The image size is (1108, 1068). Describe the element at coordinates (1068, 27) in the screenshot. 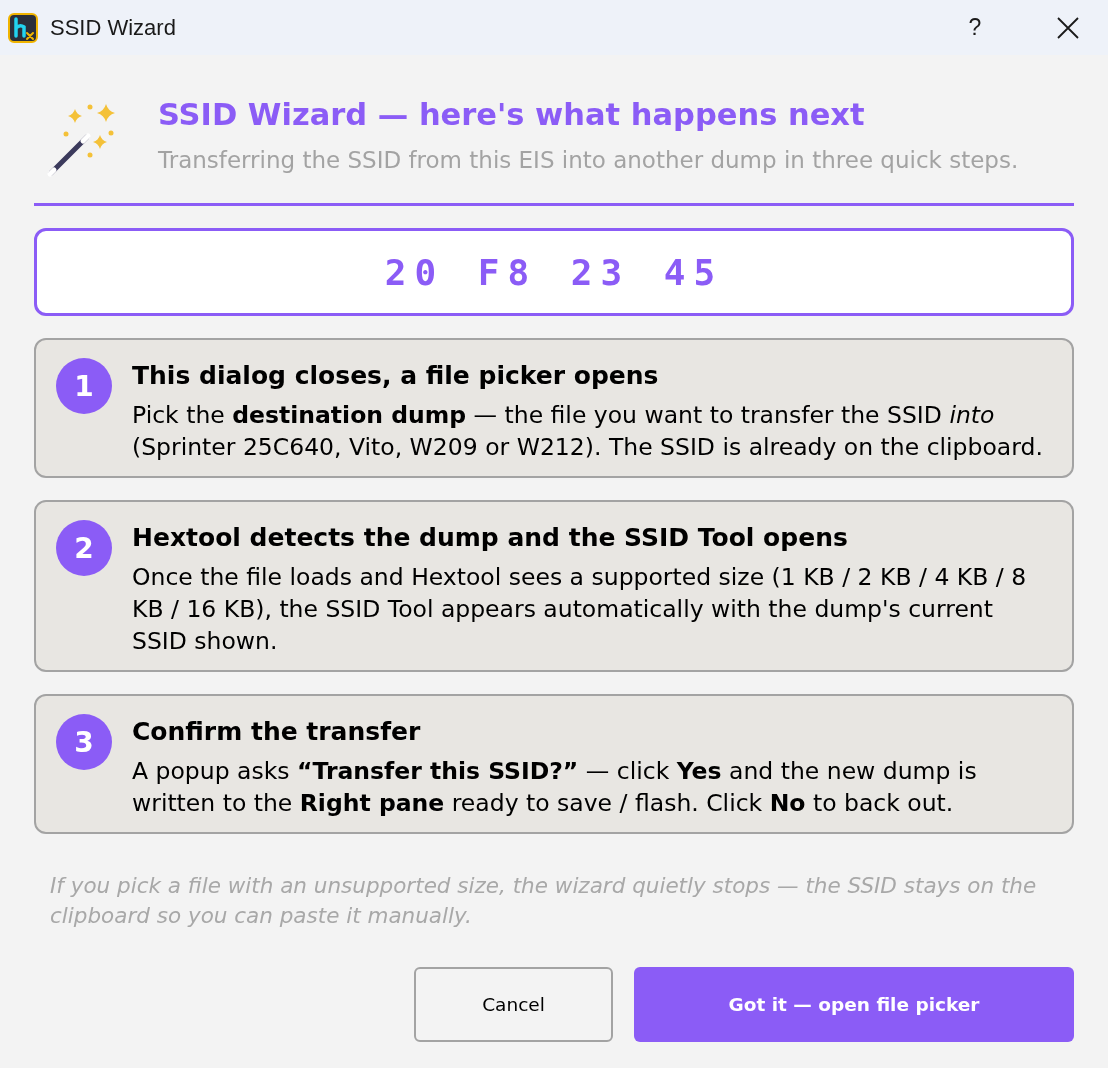

I see `close-icon` at that location.